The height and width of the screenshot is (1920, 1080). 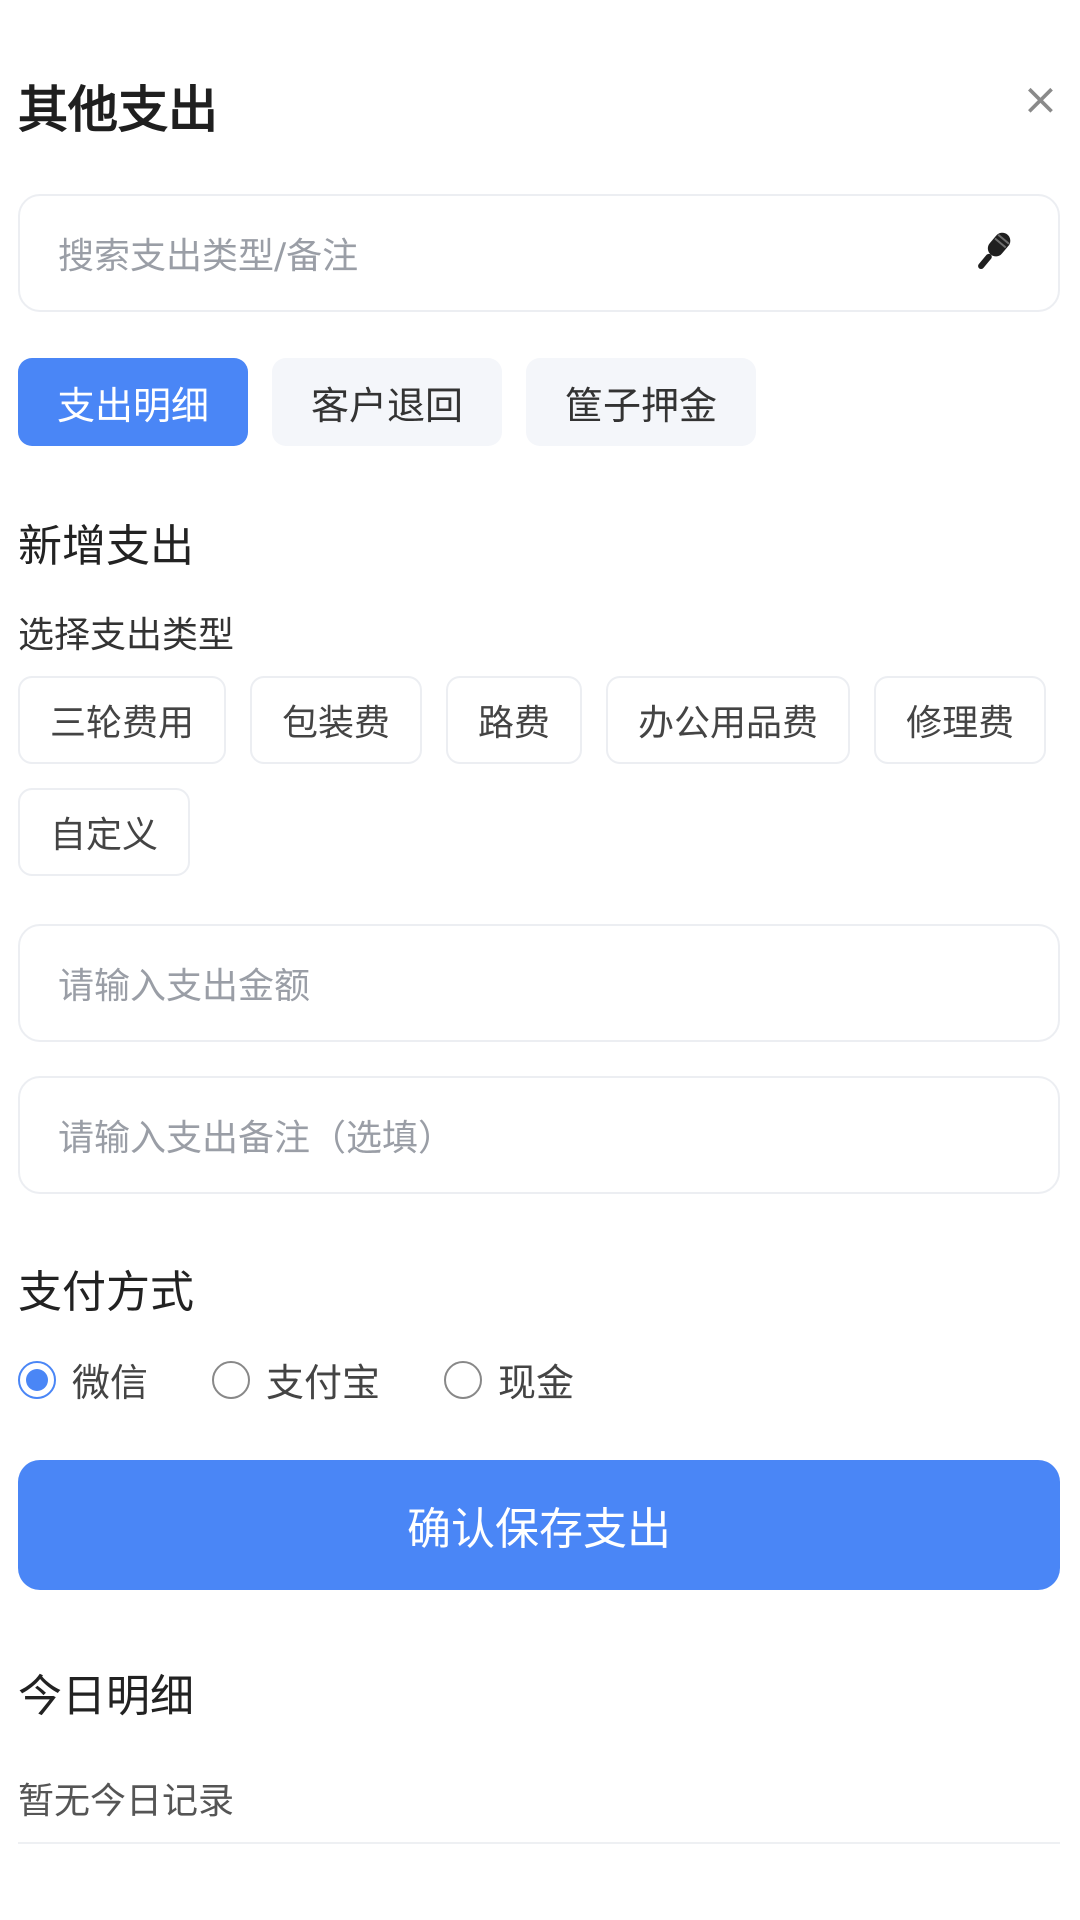 I want to click on payment-option-label: 现金, so click(x=536, y=1383).